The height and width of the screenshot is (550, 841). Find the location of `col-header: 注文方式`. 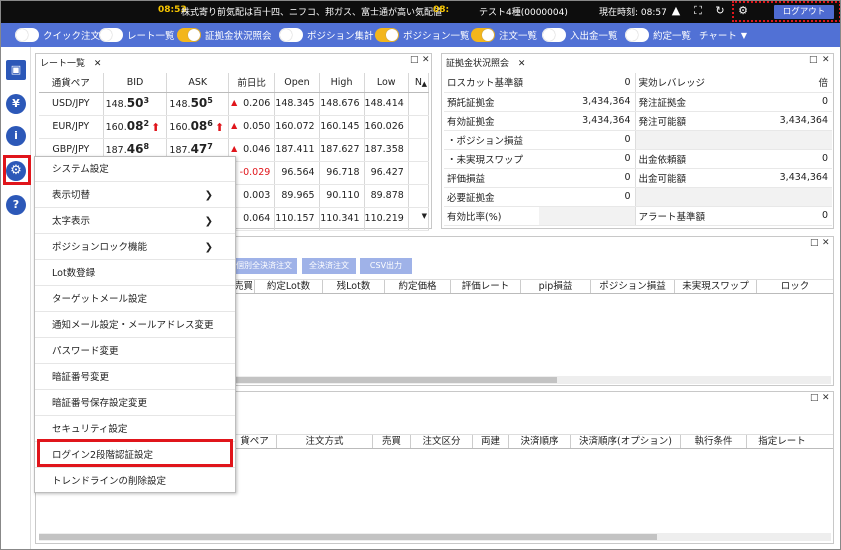

col-header: 注文方式 is located at coordinates (325, 441).